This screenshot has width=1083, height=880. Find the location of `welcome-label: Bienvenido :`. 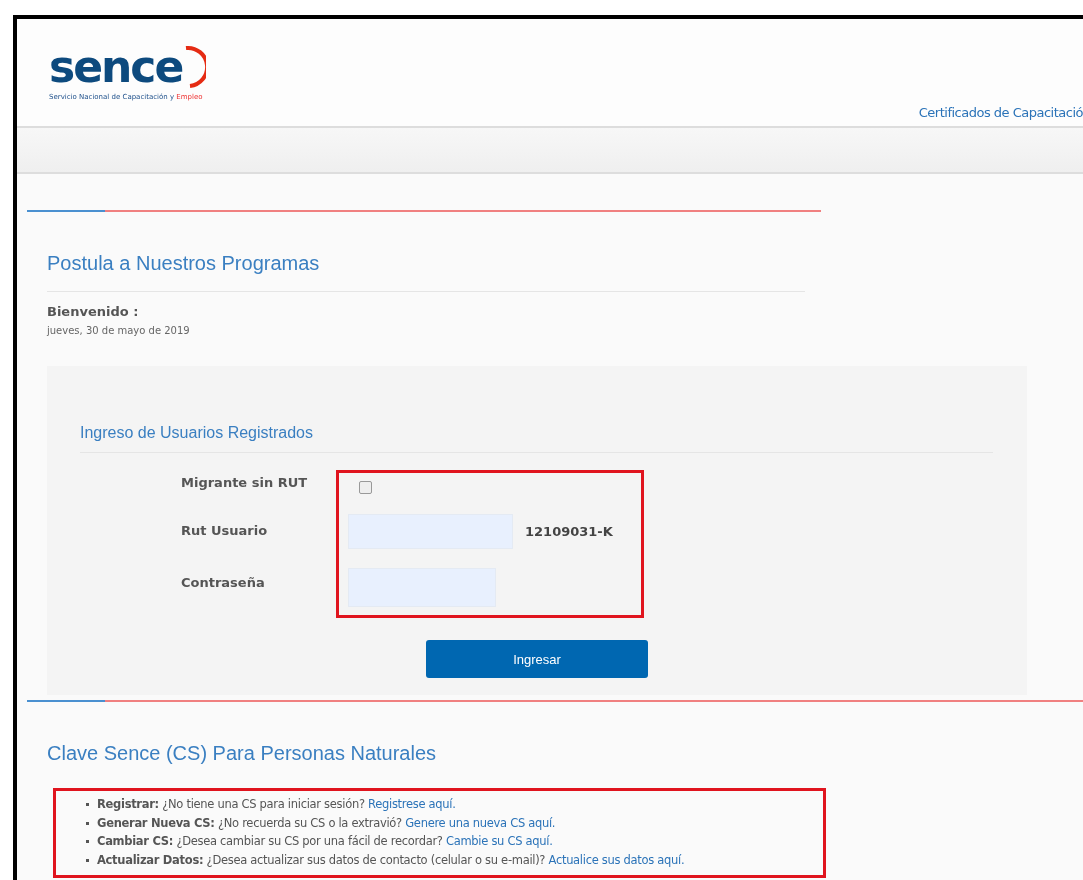

welcome-label: Bienvenido : is located at coordinates (93, 311).